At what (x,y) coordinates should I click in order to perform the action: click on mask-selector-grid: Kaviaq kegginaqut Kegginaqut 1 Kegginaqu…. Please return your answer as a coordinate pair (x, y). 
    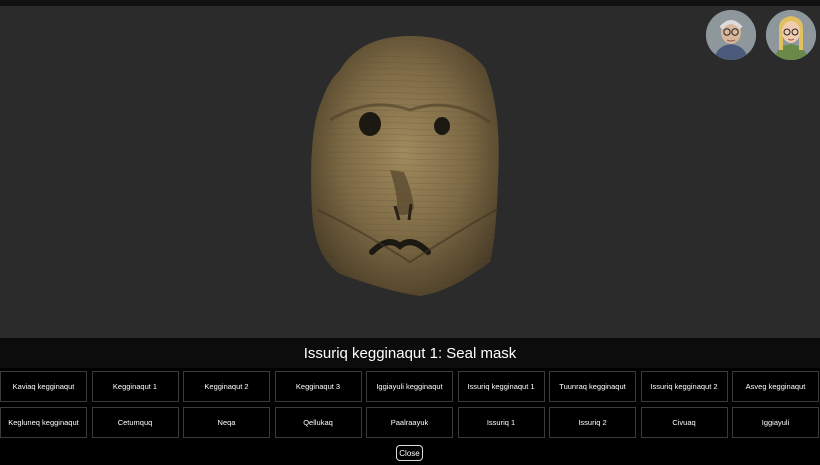
    Looking at the image, I should click on (410, 404).